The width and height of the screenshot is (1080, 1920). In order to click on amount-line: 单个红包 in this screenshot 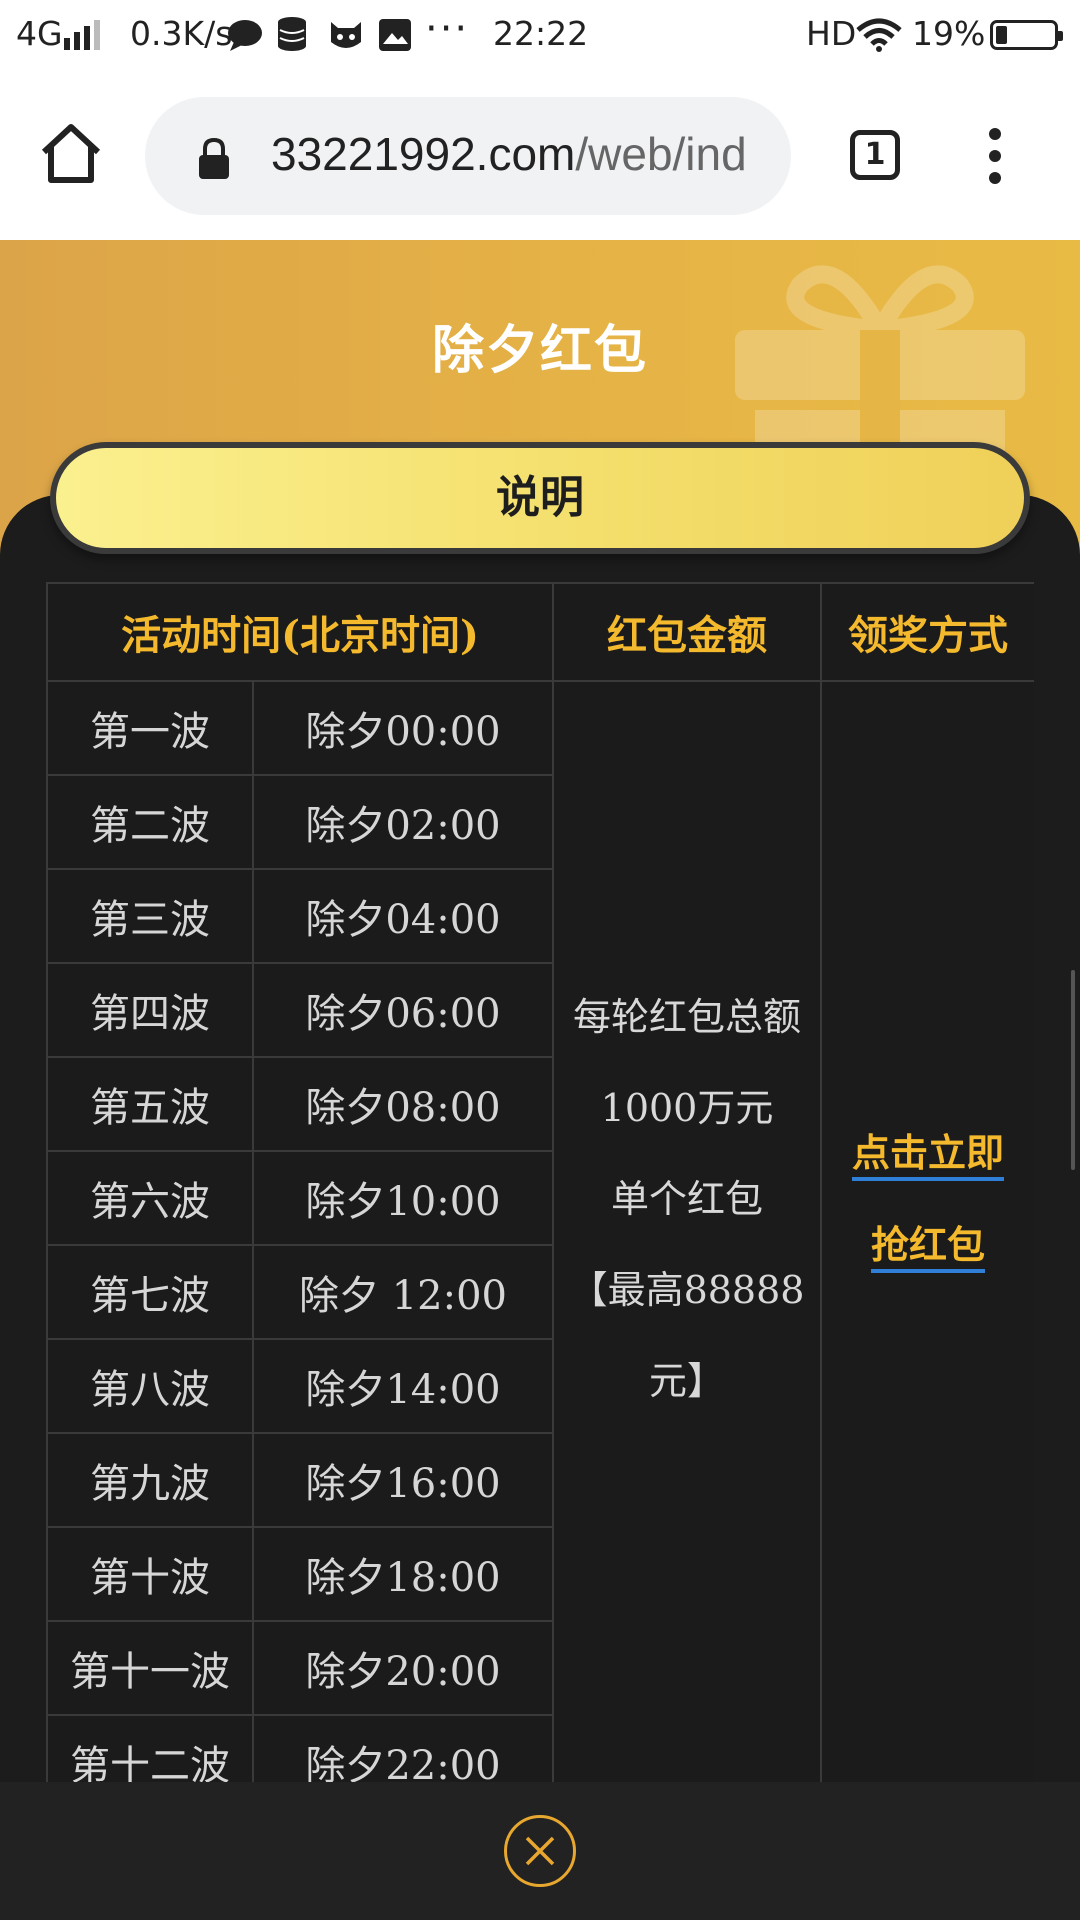, I will do `click(687, 1198)`.